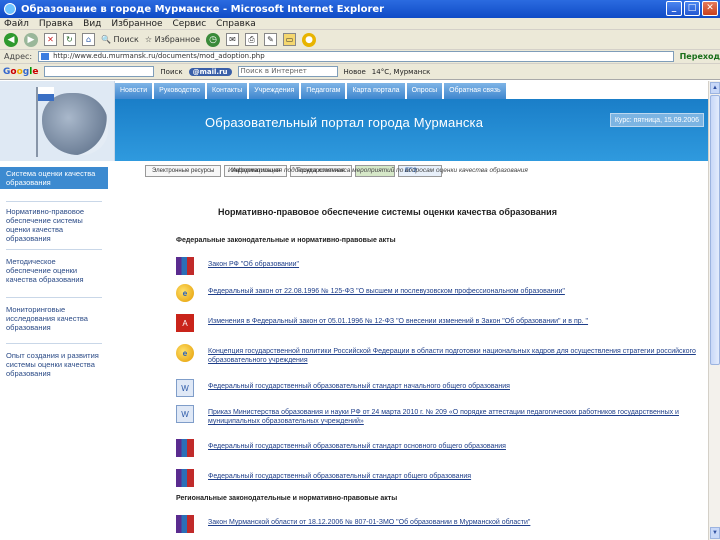  What do you see at coordinates (75, 124) in the screenshot?
I see `emblem-image` at bounding box center [75, 124].